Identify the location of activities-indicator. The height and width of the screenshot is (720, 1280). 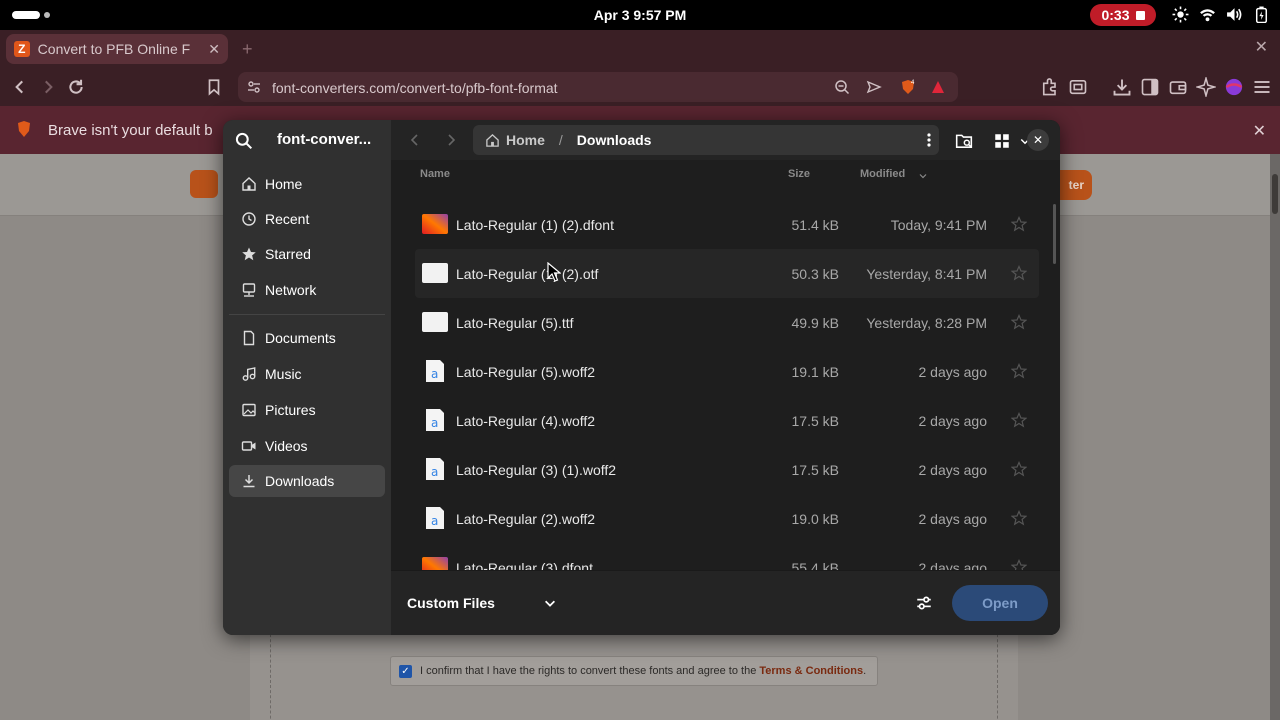
(31, 15).